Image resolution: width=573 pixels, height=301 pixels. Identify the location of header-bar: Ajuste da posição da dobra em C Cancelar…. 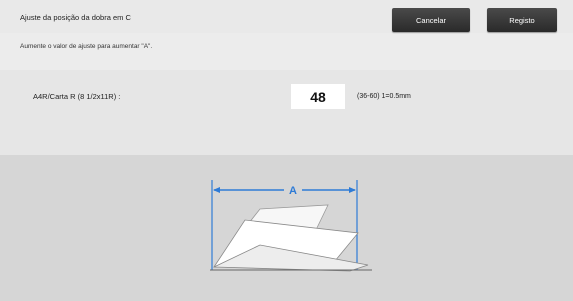
(286, 16).